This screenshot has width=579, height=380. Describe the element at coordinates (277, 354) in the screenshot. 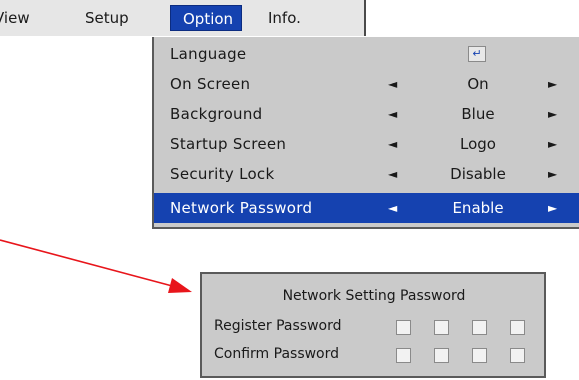

I see `confirm-password-label: Confirm Password` at that location.